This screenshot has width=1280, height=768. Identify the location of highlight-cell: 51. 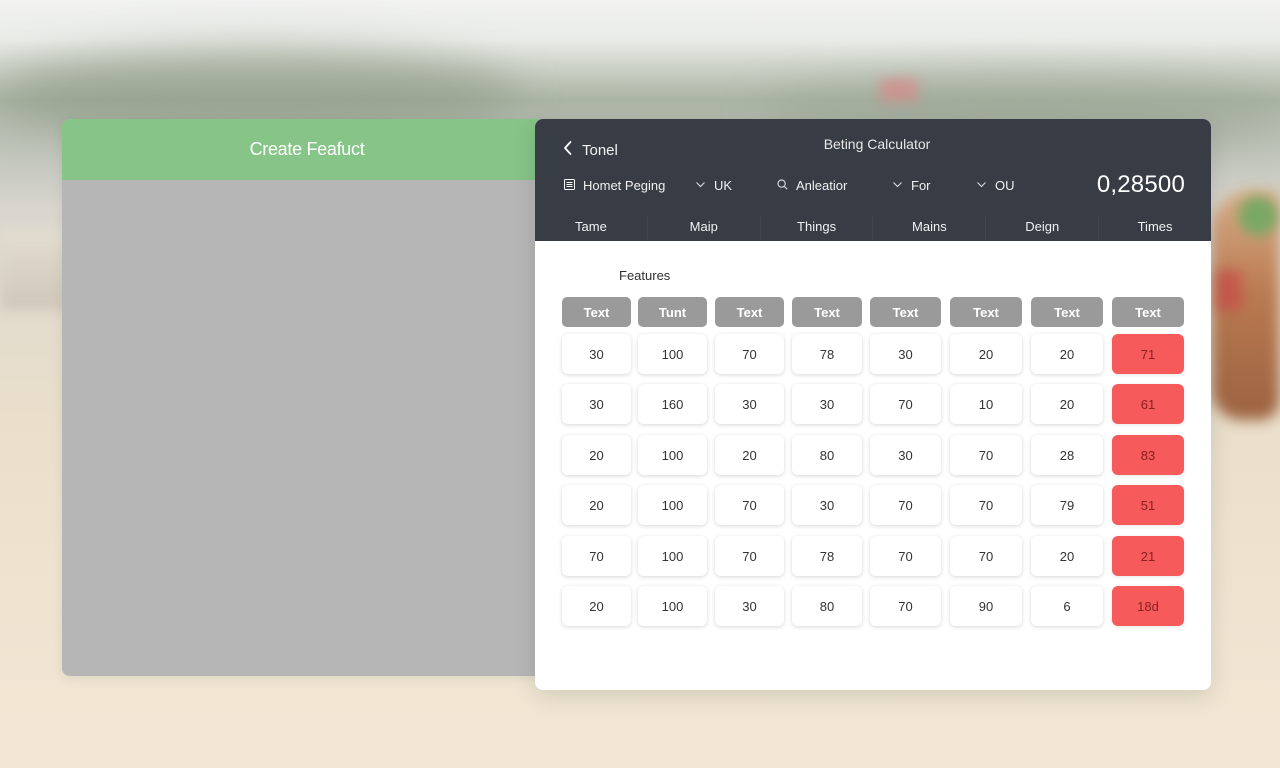
(1148, 505).